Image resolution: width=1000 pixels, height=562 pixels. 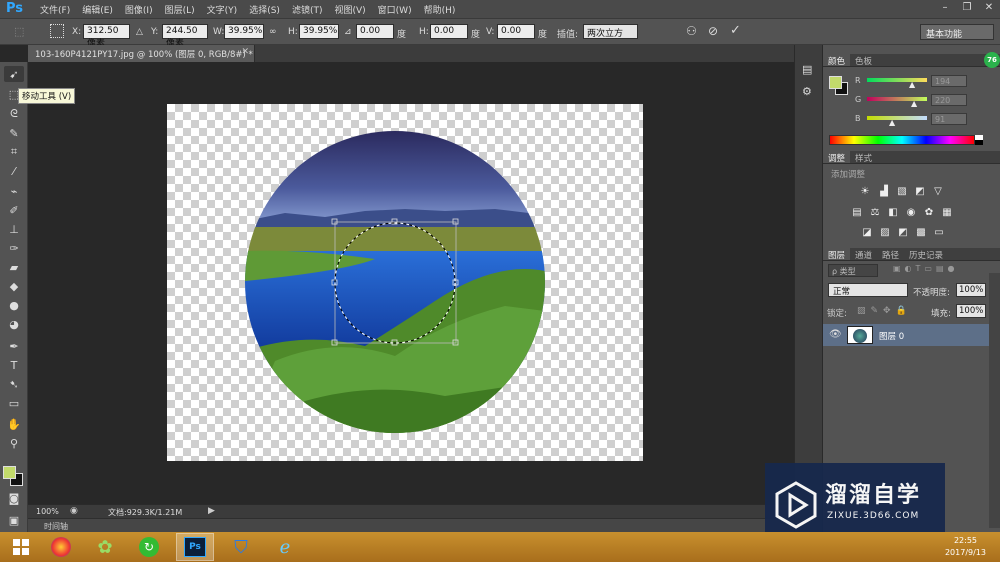 What do you see at coordinates (926, 254) in the screenshot?
I see `tab-history: 历史记录` at bounding box center [926, 254].